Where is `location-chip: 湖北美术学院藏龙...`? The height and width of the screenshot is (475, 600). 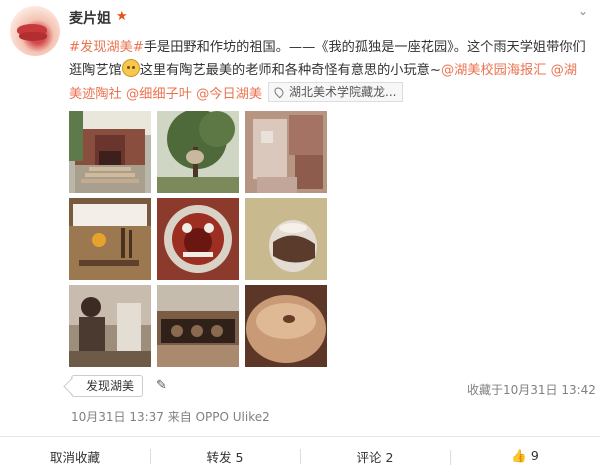
location-chip: 湖北美术学院藏龙... is located at coordinates (336, 92).